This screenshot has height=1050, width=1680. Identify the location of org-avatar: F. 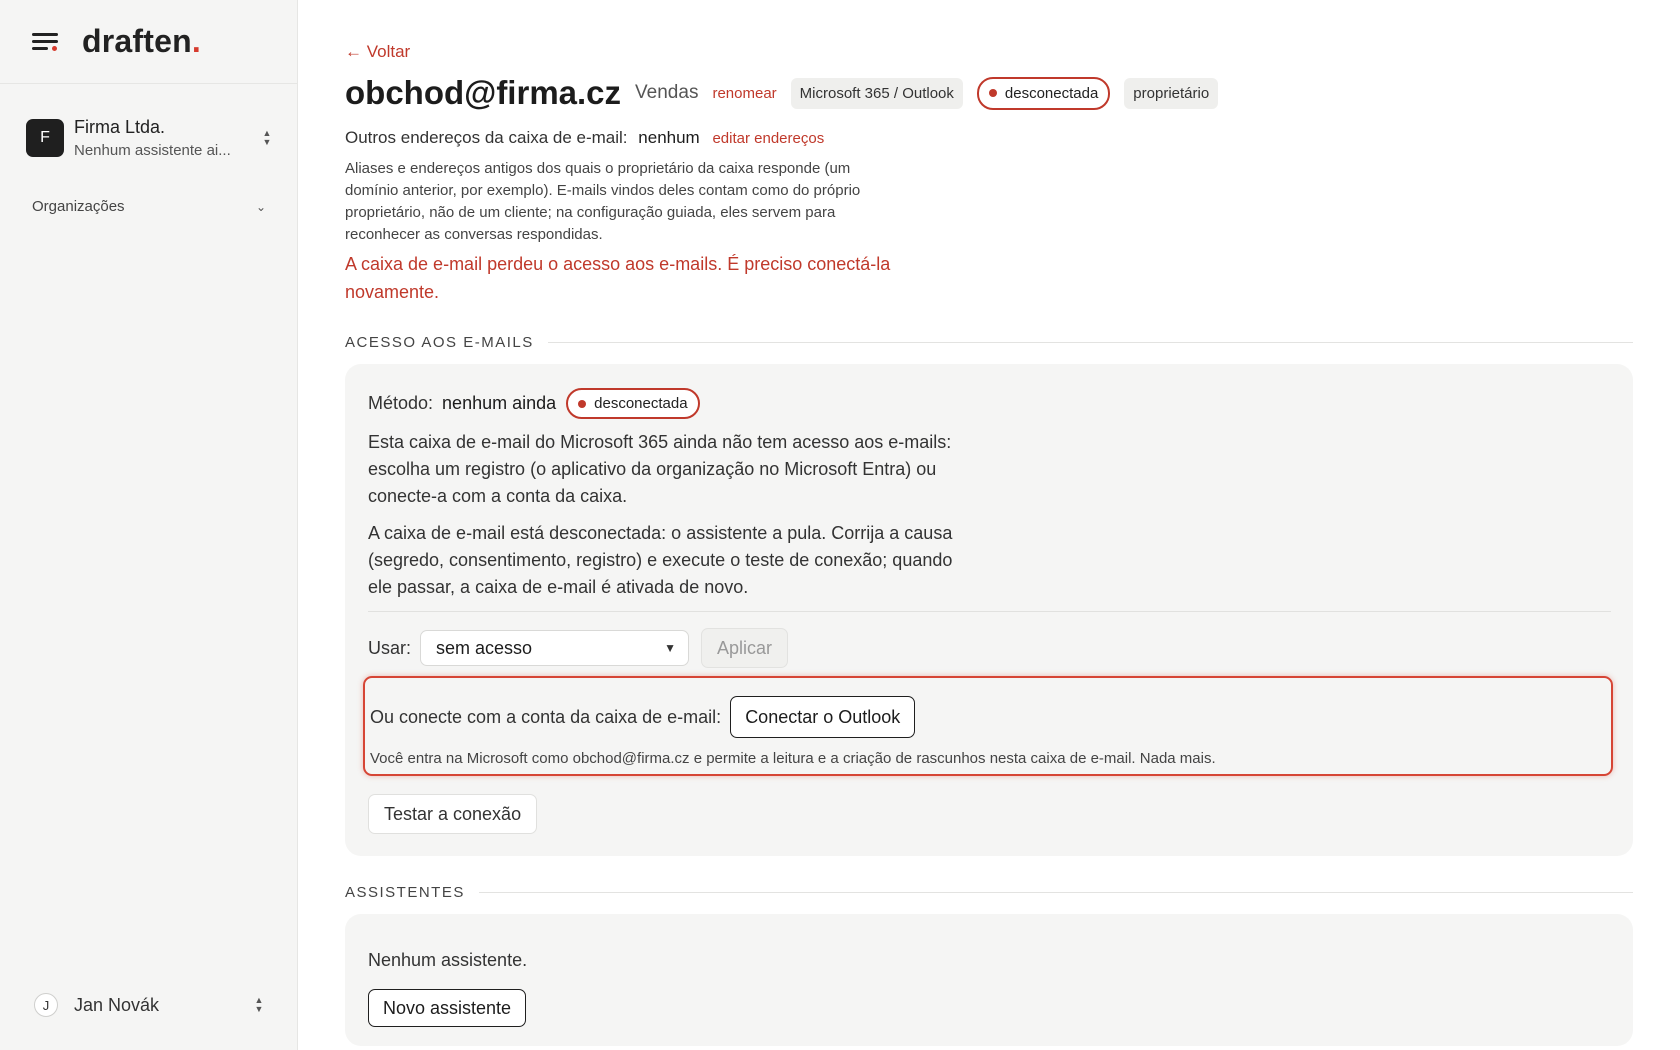
(45, 138).